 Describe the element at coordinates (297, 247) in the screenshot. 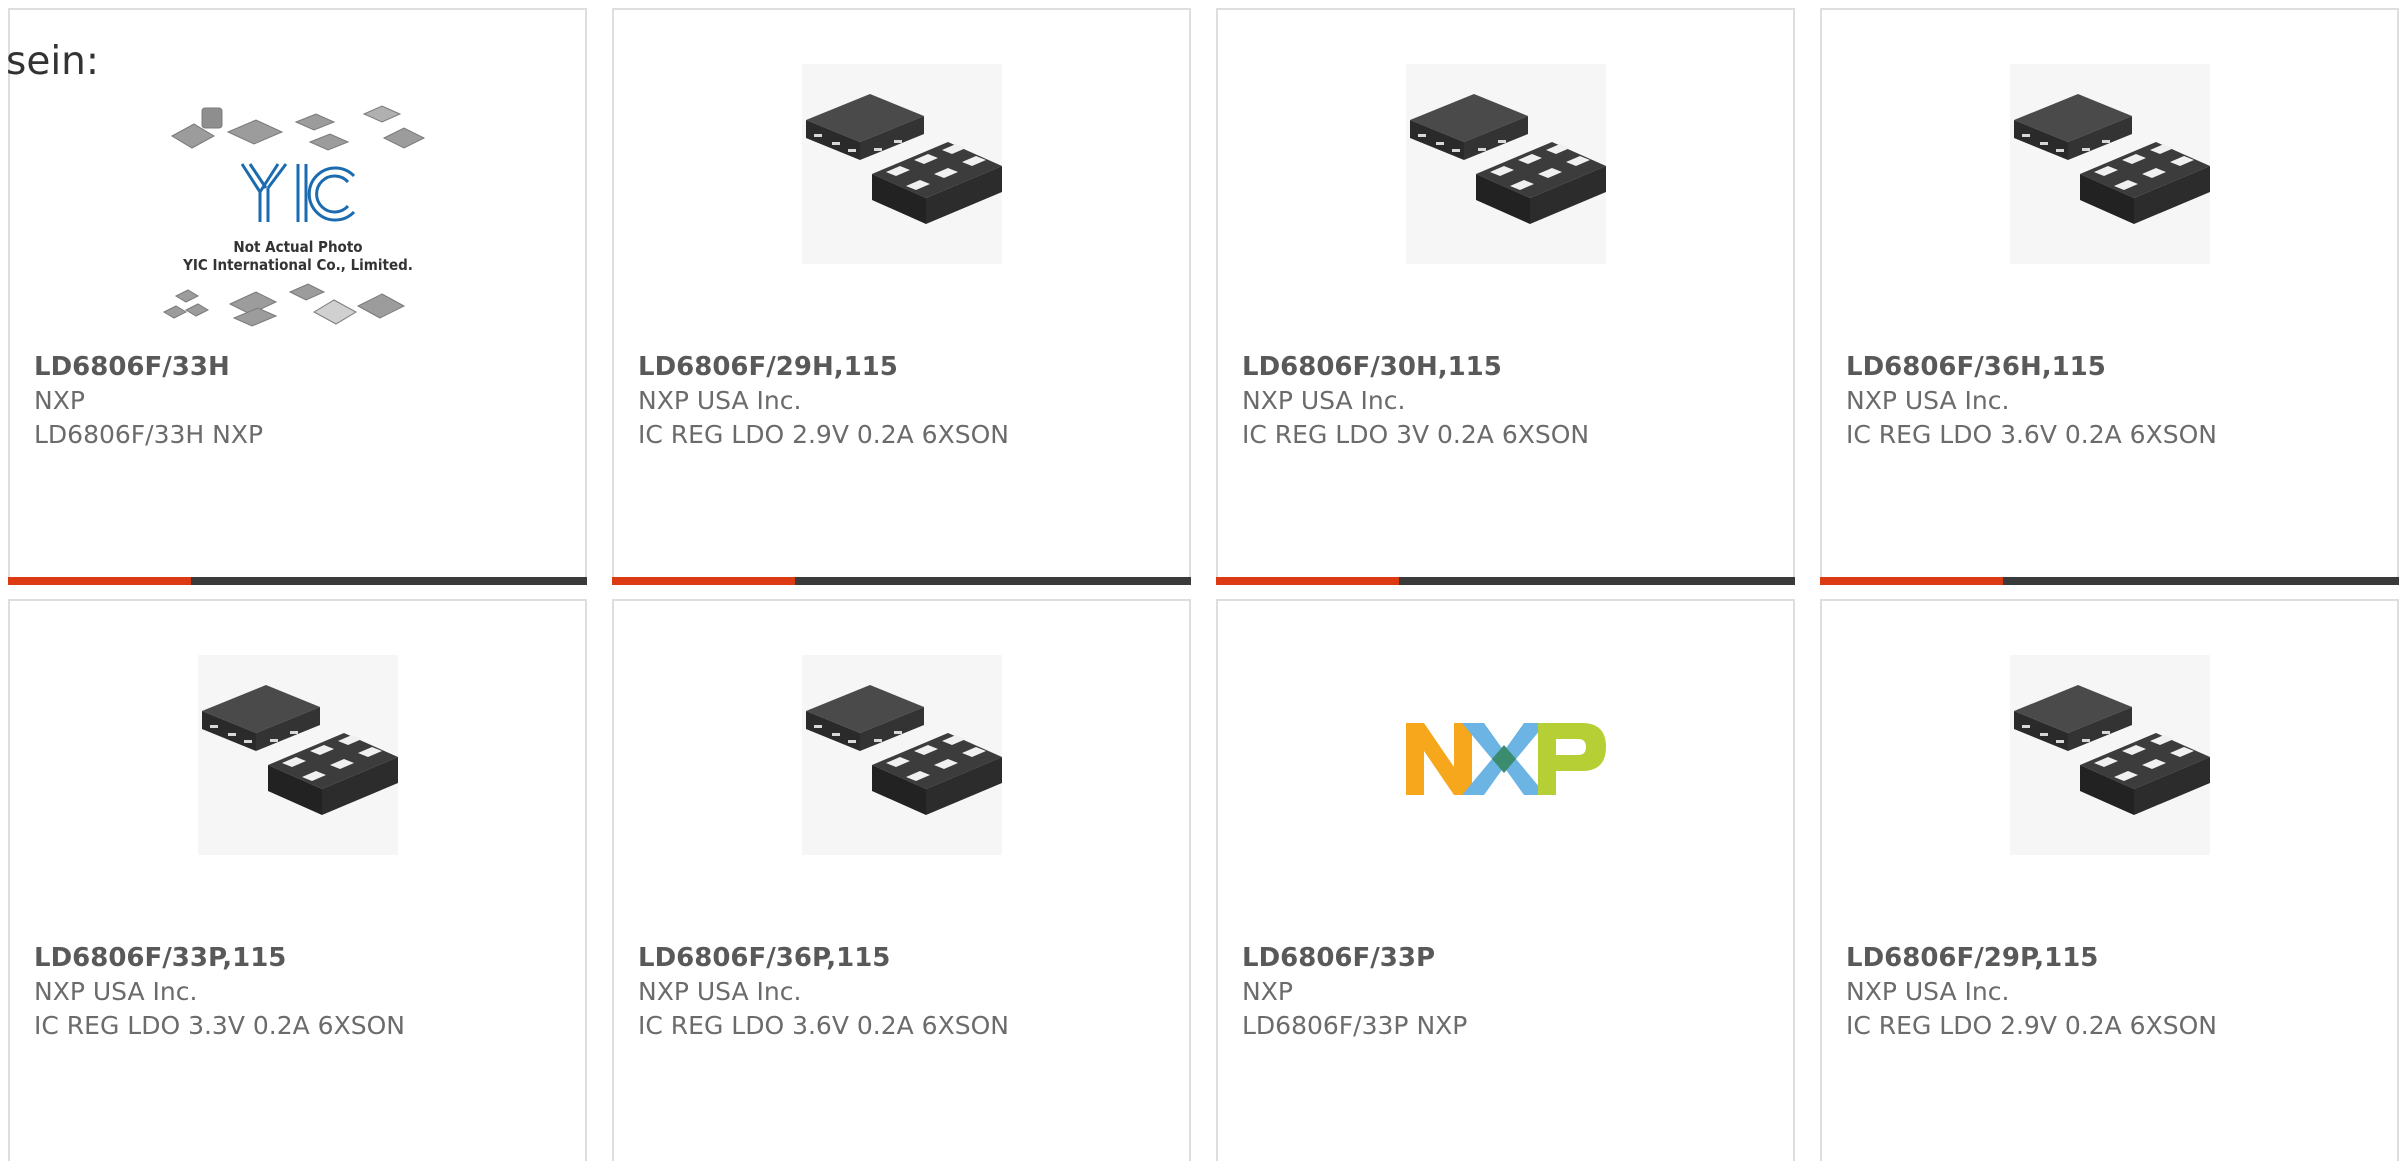

I see `image-caption-line1: Not Actual Photo` at that location.